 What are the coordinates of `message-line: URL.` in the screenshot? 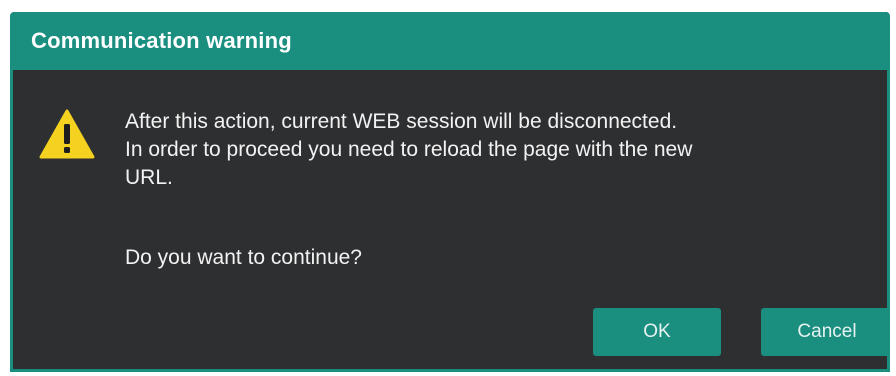 It's located at (149, 177).